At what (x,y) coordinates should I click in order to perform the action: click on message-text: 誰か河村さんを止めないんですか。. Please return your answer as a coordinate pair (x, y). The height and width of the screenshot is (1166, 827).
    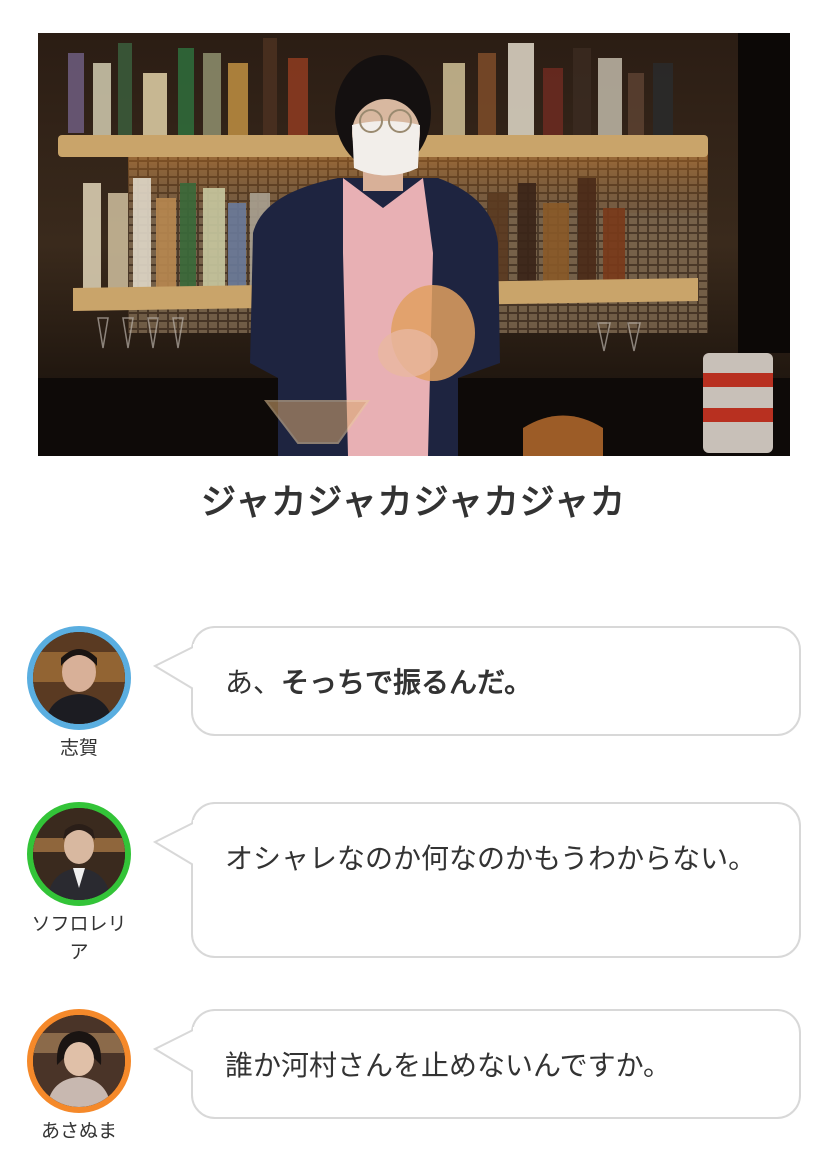
    Looking at the image, I should click on (448, 1065).